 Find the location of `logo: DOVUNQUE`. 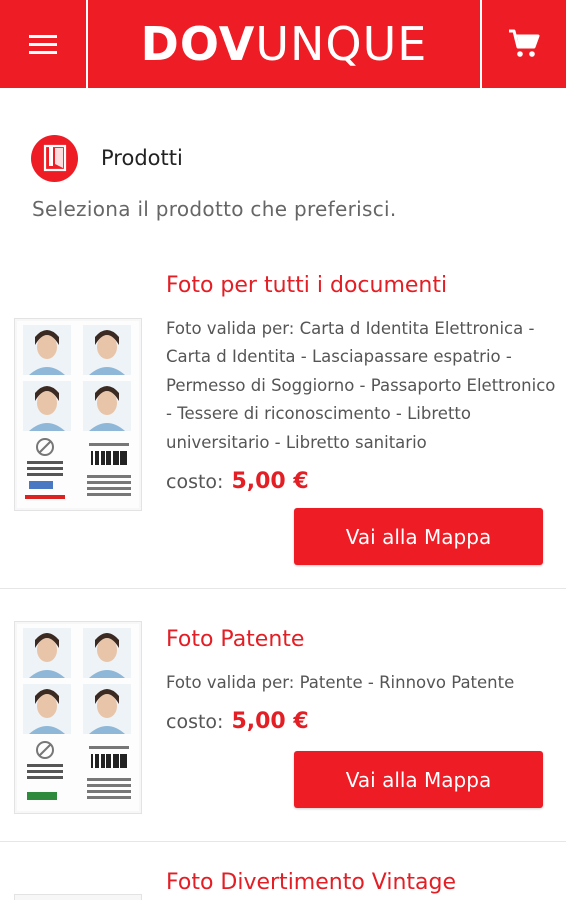

logo: DOVUNQUE is located at coordinates (284, 44).